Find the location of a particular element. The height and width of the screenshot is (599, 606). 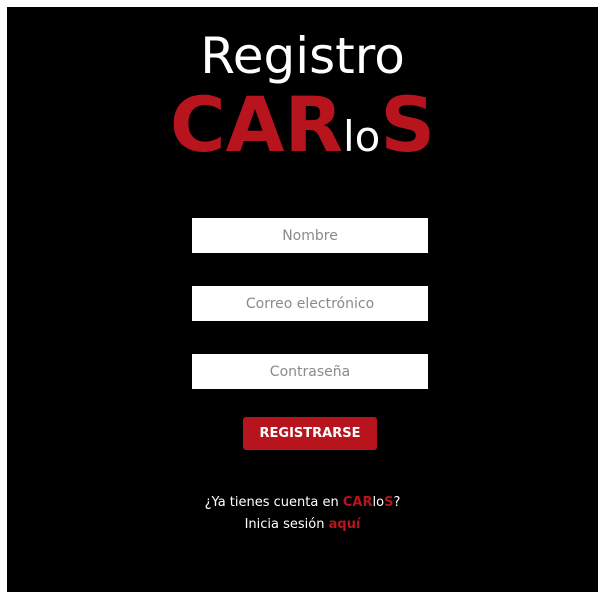

footer-brand-car: CAR is located at coordinates (357, 502).